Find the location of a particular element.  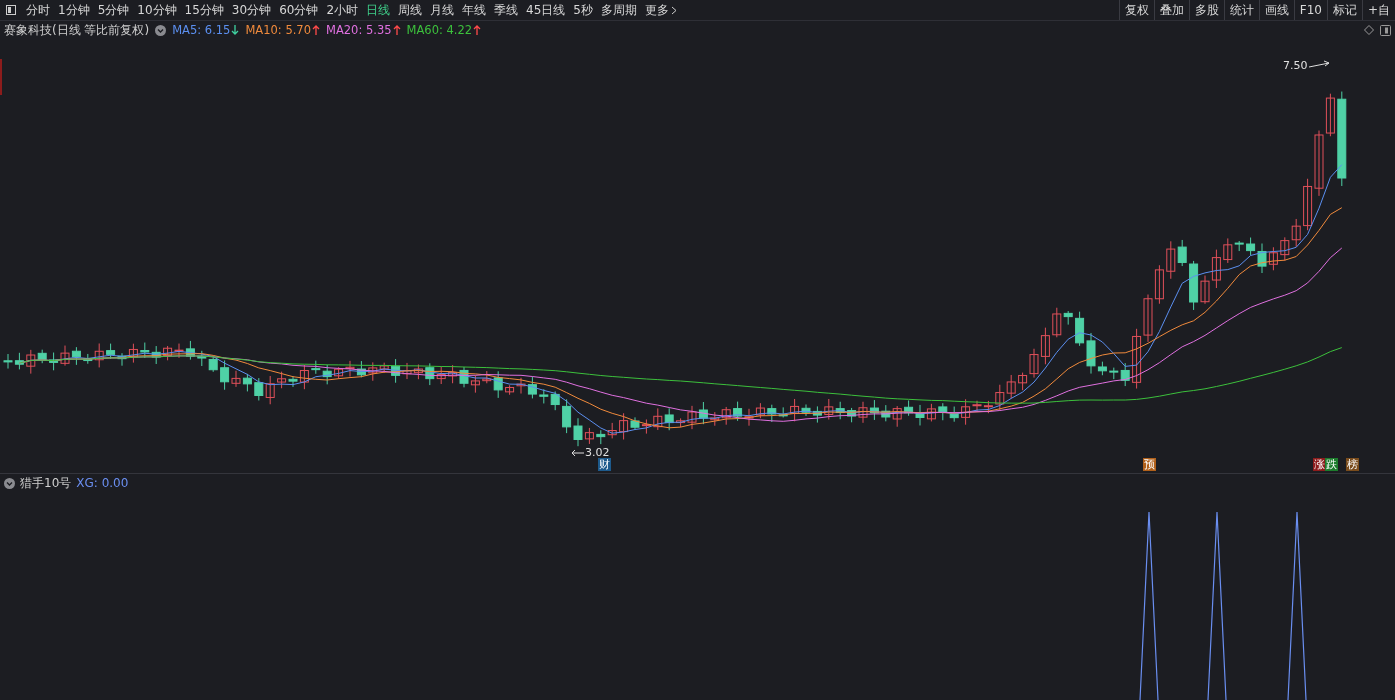

event-badge: 榜 is located at coordinates (1352, 464).